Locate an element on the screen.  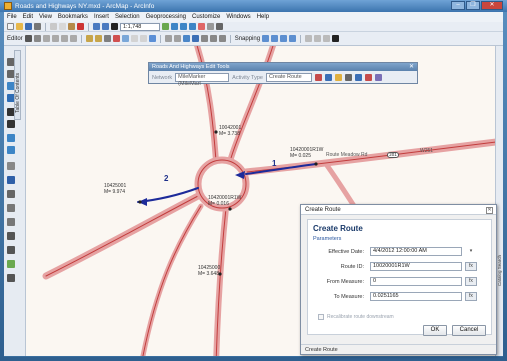
route-id-field: 10020001R1W is located at coordinates (416, 266).